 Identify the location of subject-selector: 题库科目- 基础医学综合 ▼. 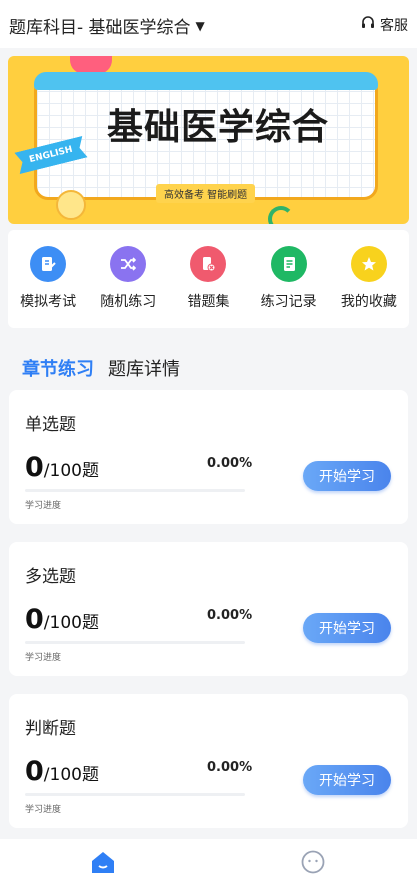
(107, 25).